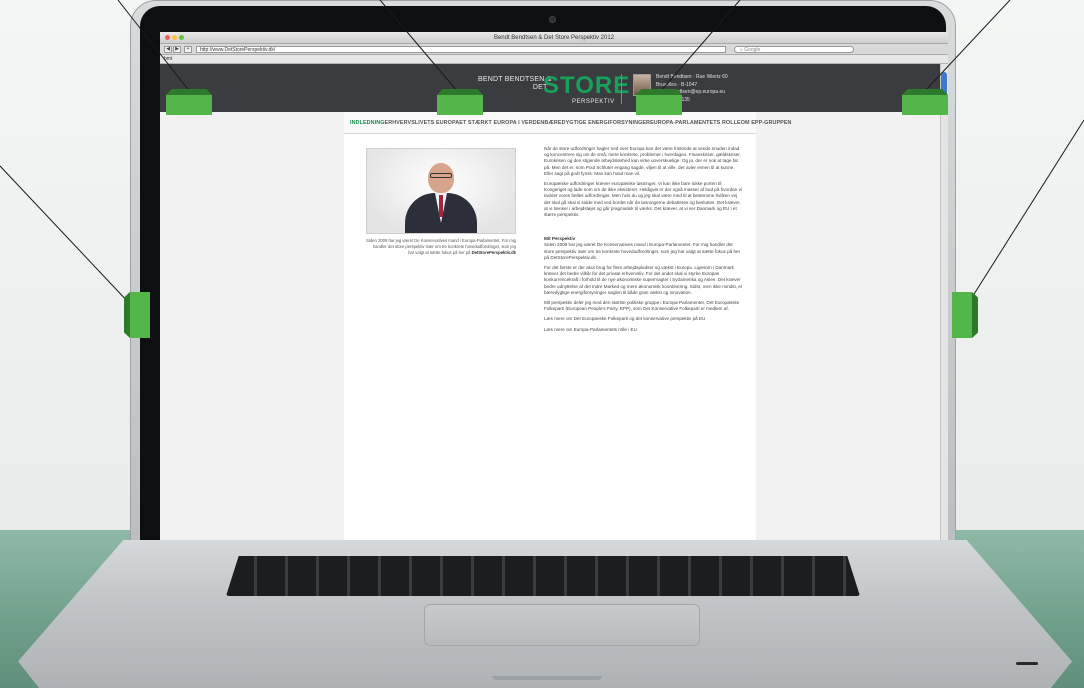 The image size is (1084, 688). I want to click on callout-marker-top-right, so click(925, 105).